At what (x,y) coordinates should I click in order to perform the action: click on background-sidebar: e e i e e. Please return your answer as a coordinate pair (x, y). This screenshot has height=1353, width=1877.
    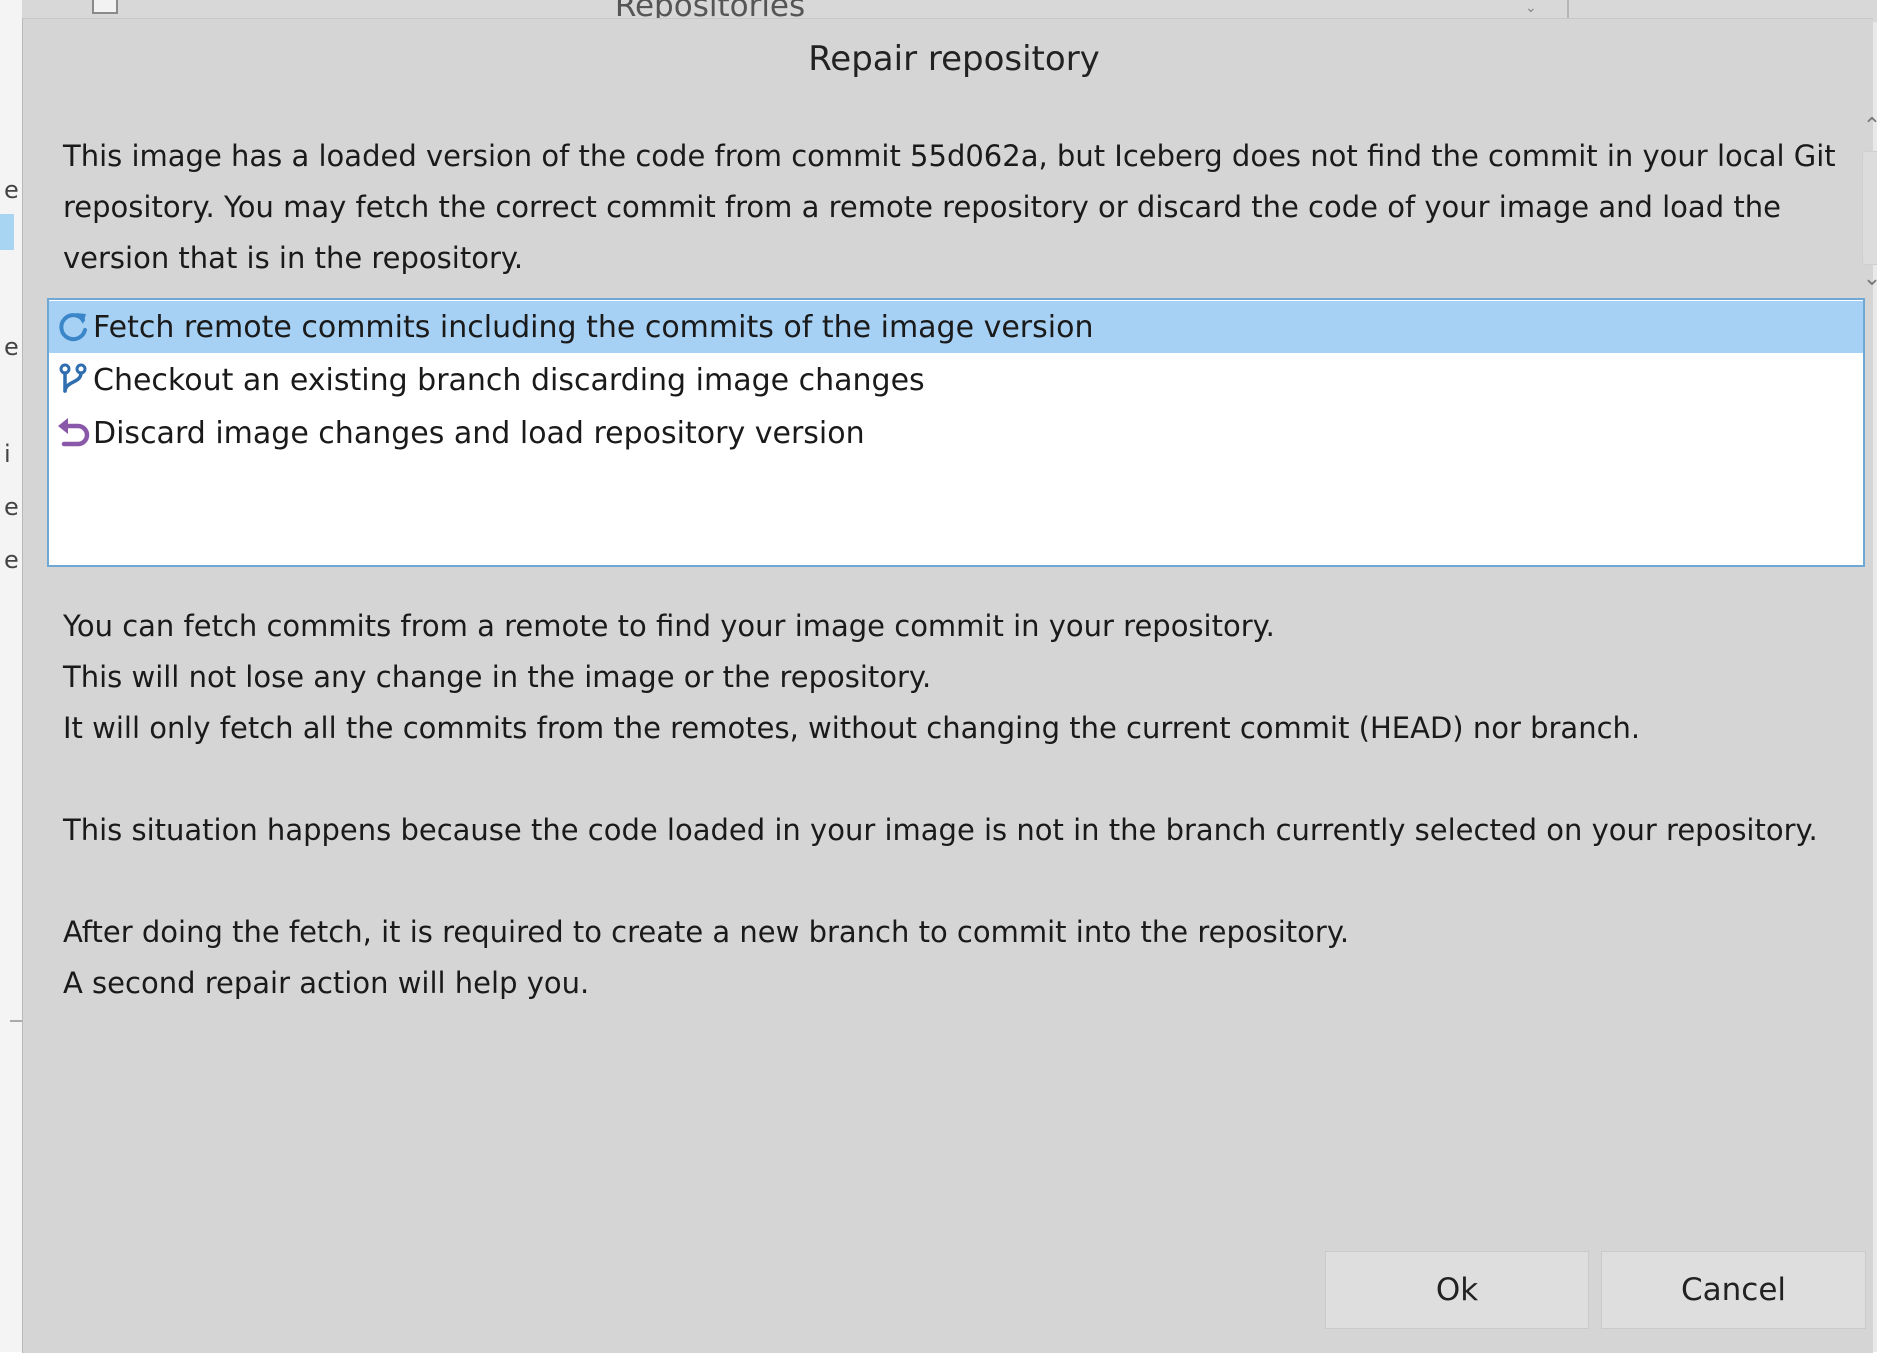
    Looking at the image, I should click on (11, 676).